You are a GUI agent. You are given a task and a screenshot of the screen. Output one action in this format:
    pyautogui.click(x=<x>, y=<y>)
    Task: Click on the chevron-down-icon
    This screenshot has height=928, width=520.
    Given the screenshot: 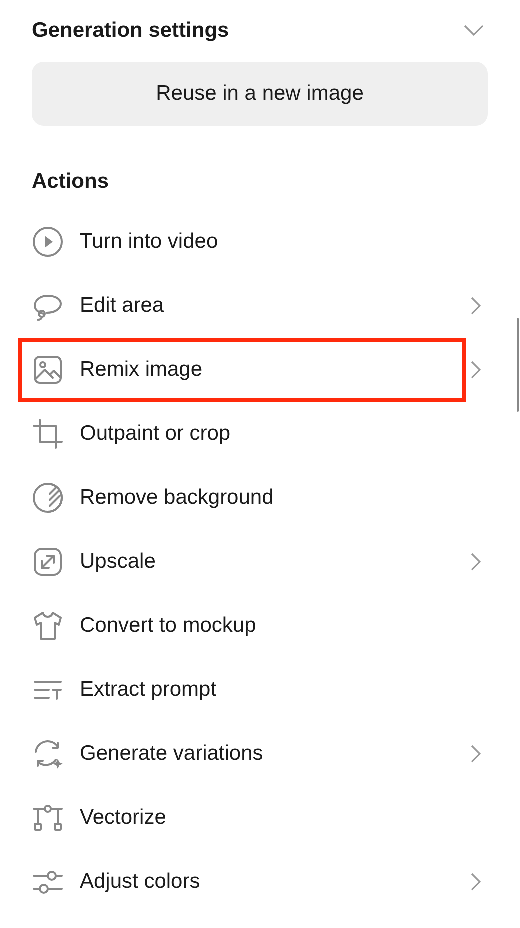 What is the action you would take?
    pyautogui.click(x=474, y=31)
    